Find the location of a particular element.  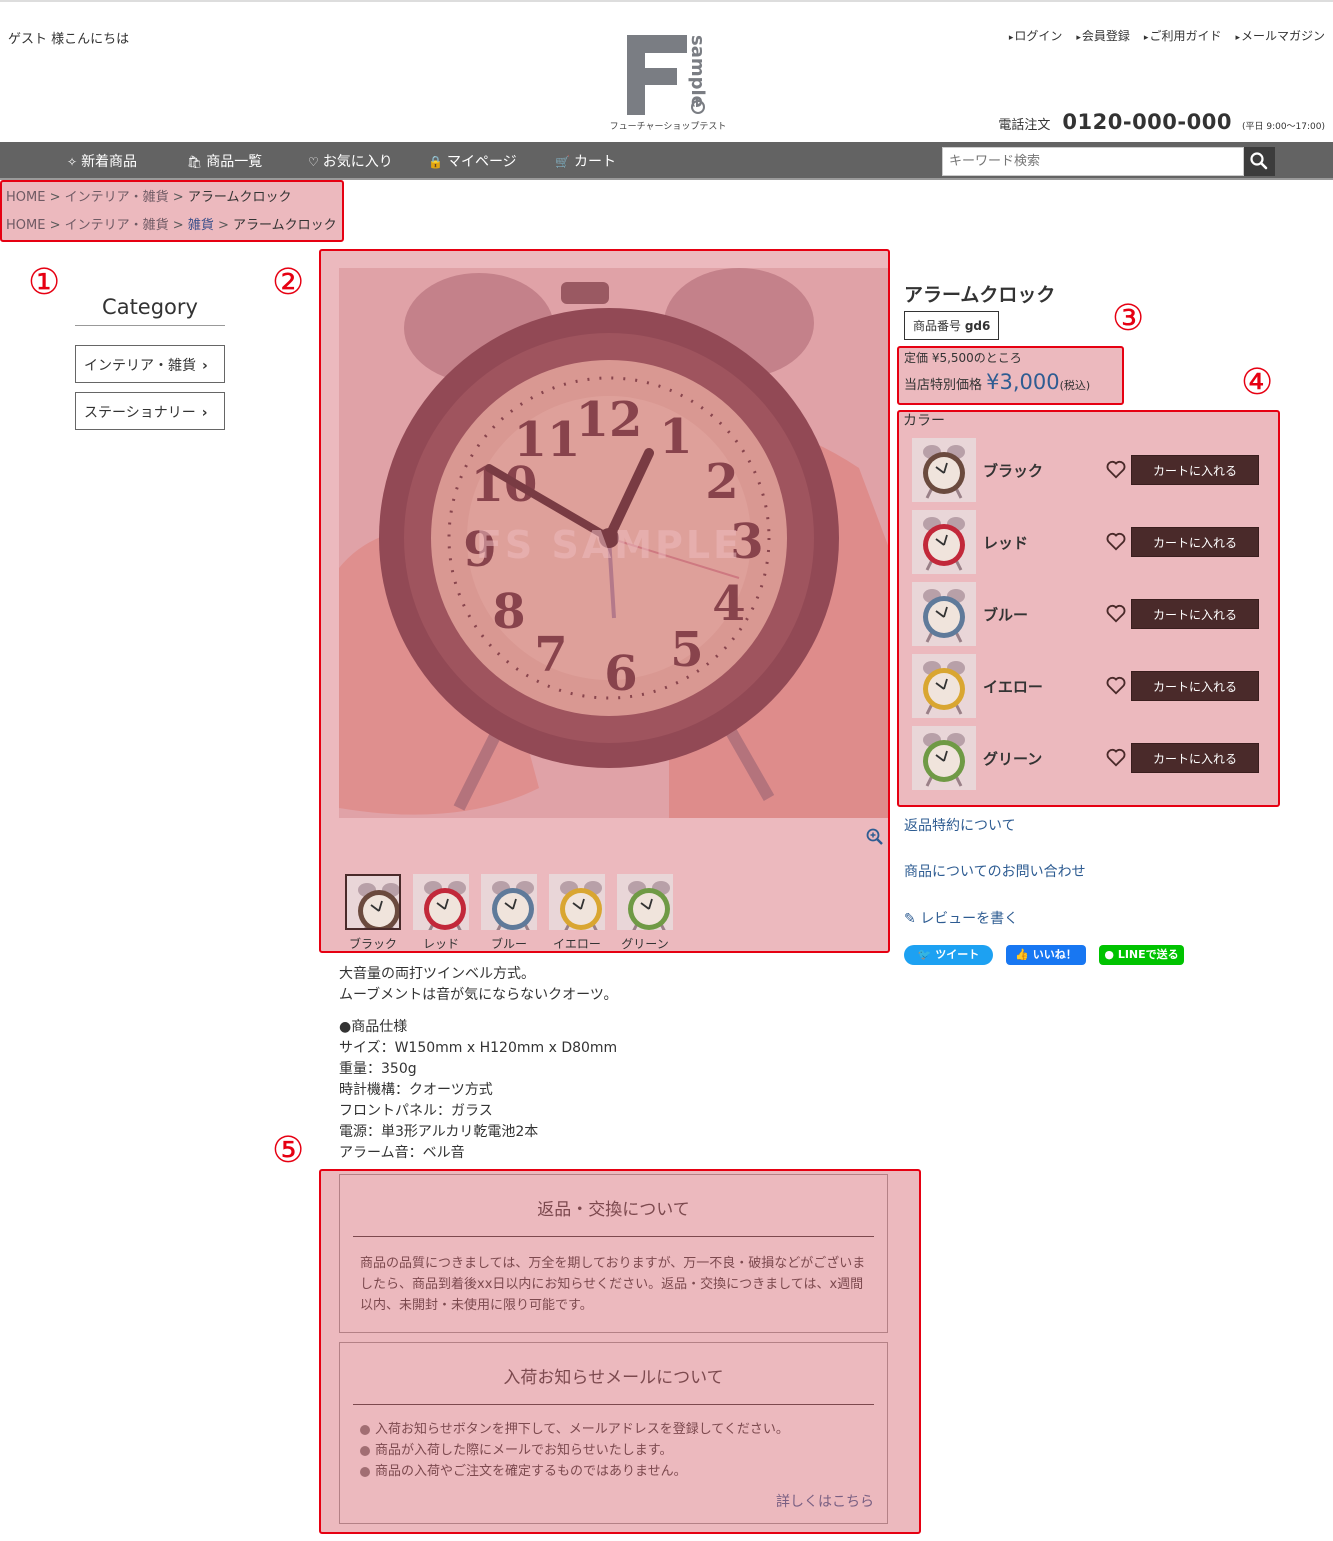

phone-hours: (平日 9:00～17:00) is located at coordinates (1283, 127).